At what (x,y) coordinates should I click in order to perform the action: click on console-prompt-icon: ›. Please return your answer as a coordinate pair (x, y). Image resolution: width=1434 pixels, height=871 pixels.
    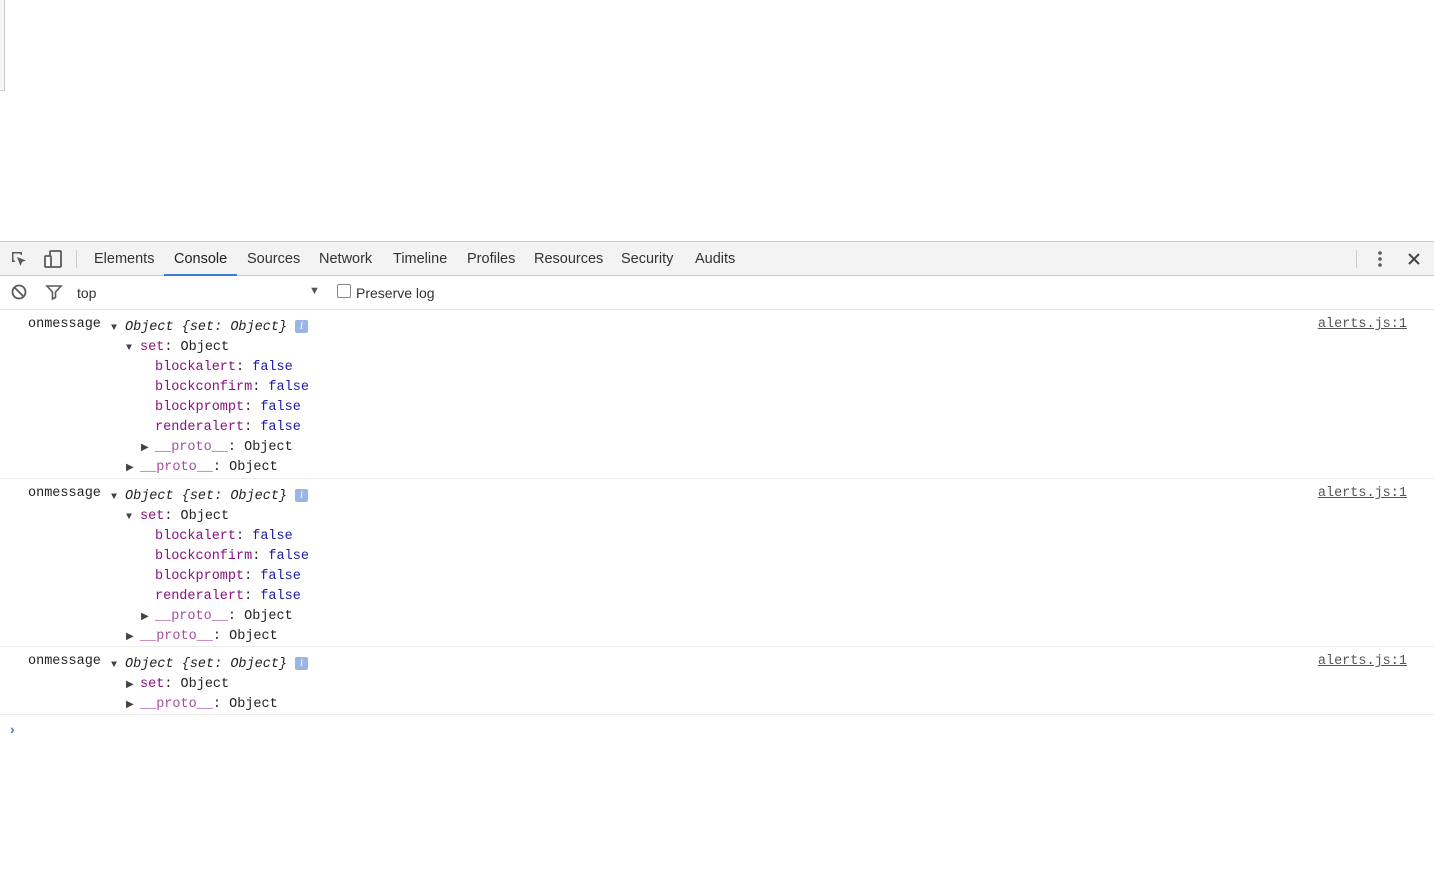
    Looking at the image, I should click on (12, 729).